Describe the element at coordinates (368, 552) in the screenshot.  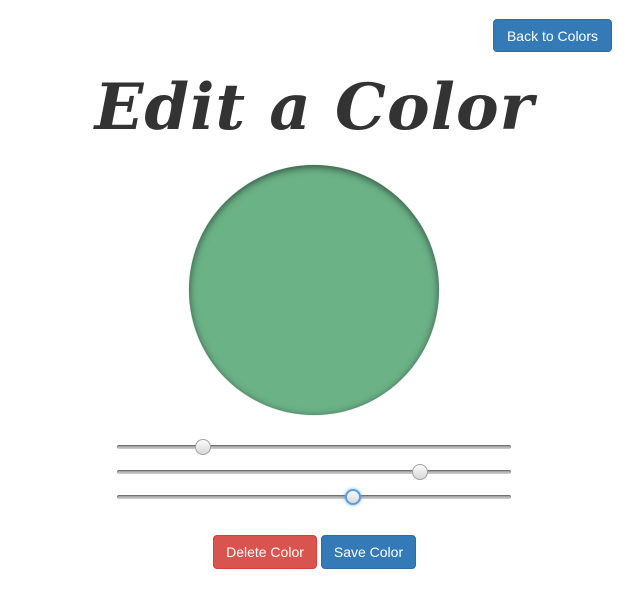
I see `save-color-button: Save Color` at that location.